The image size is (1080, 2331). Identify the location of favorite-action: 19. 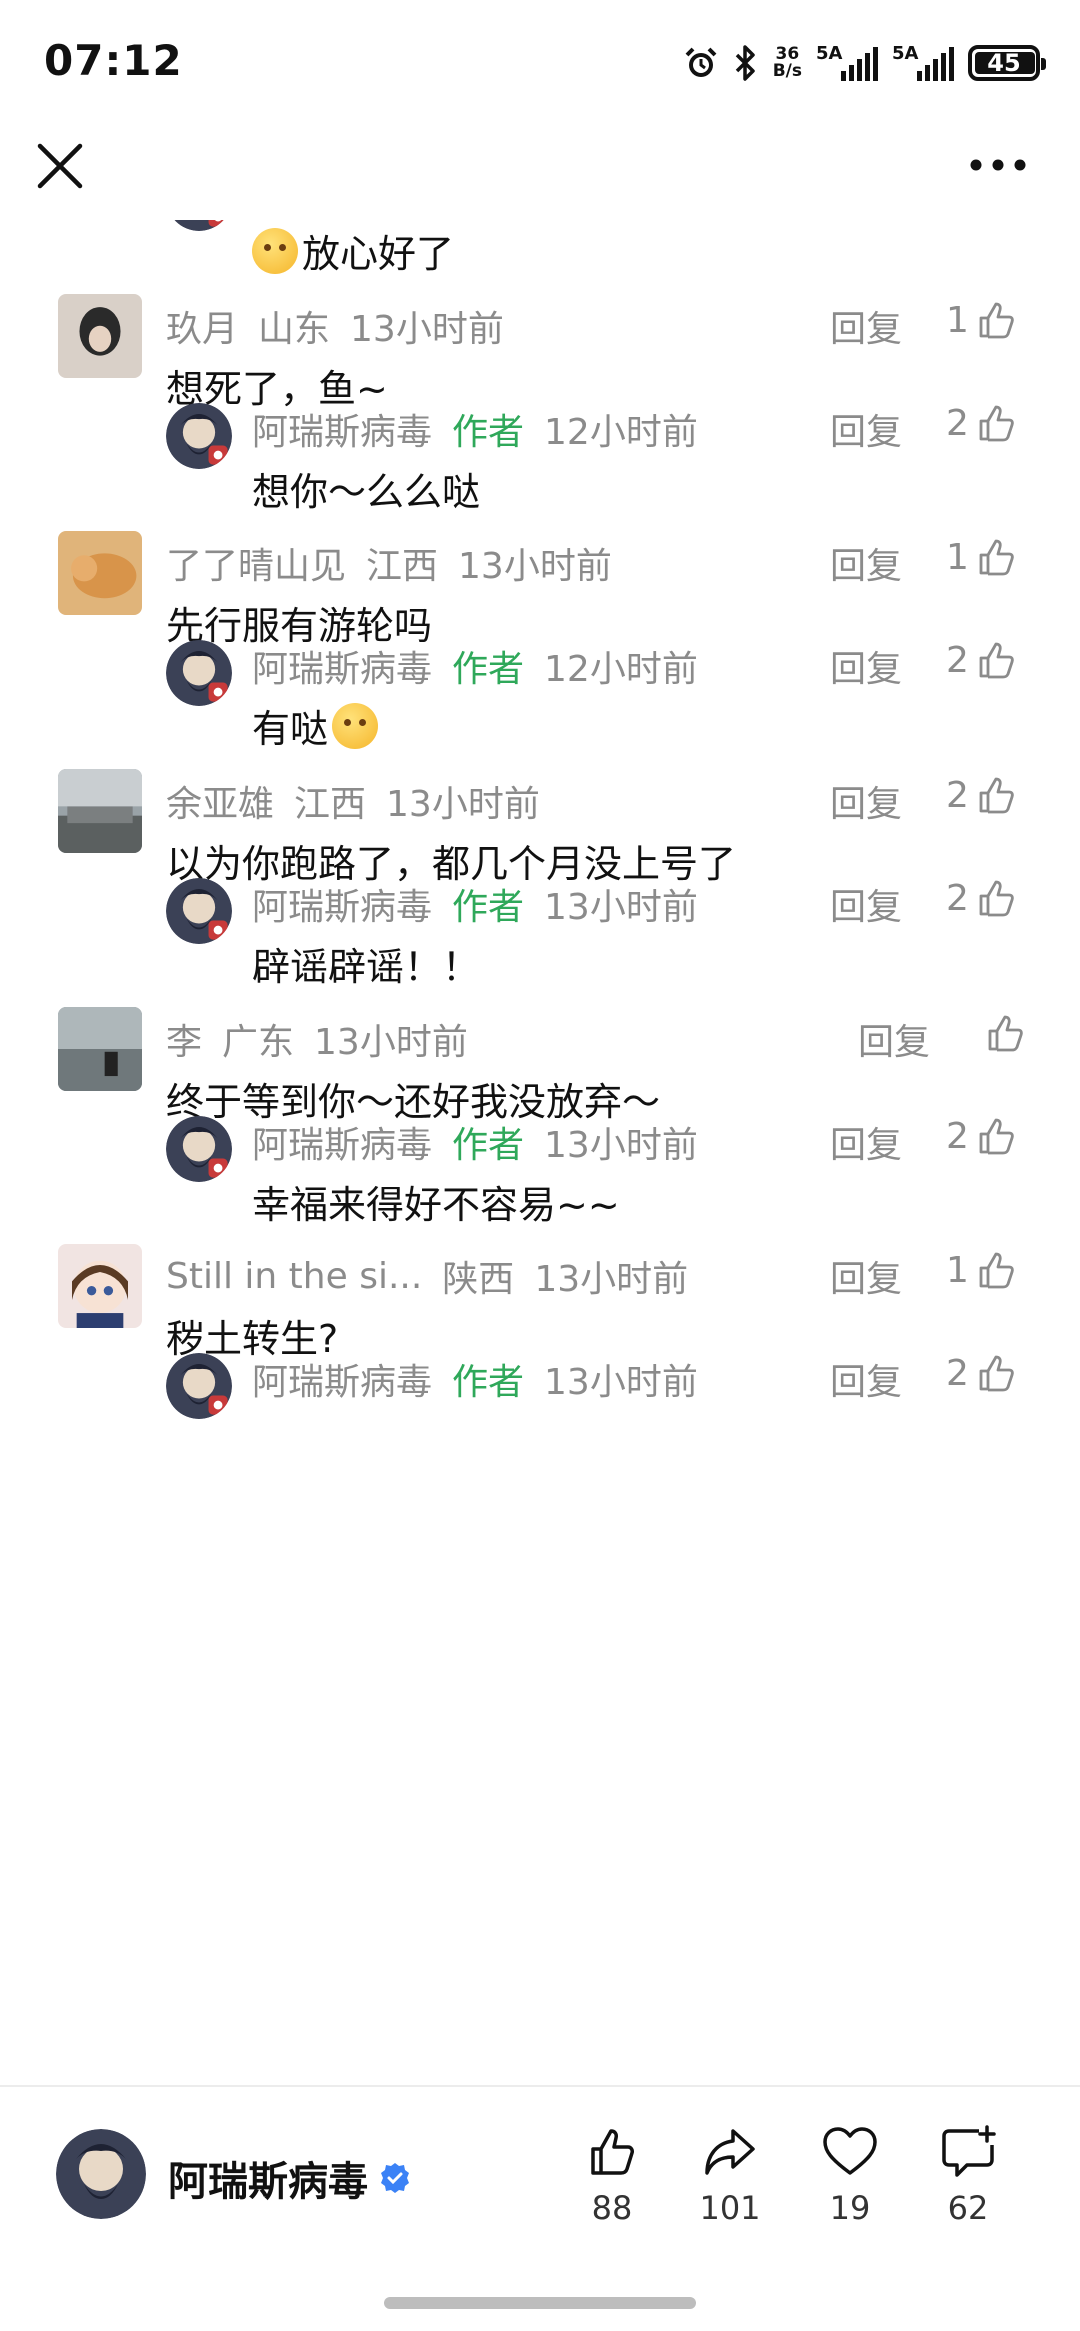
(850, 2175).